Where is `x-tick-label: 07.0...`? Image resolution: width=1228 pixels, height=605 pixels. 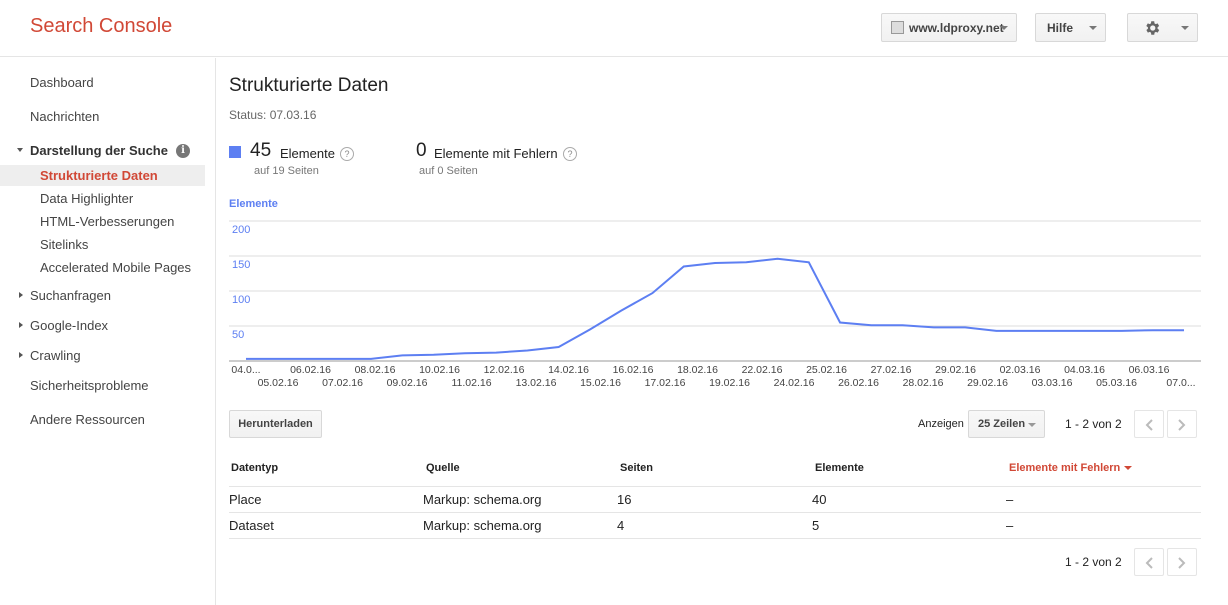
x-tick-label: 07.0... is located at coordinates (1180, 383).